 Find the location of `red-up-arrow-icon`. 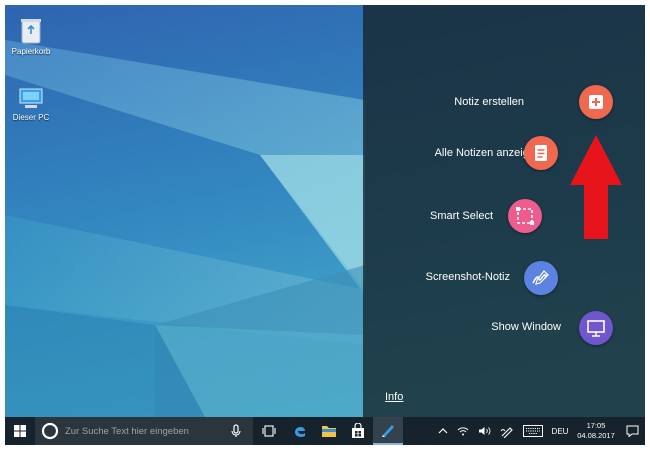

red-up-arrow-icon is located at coordinates (596, 187).